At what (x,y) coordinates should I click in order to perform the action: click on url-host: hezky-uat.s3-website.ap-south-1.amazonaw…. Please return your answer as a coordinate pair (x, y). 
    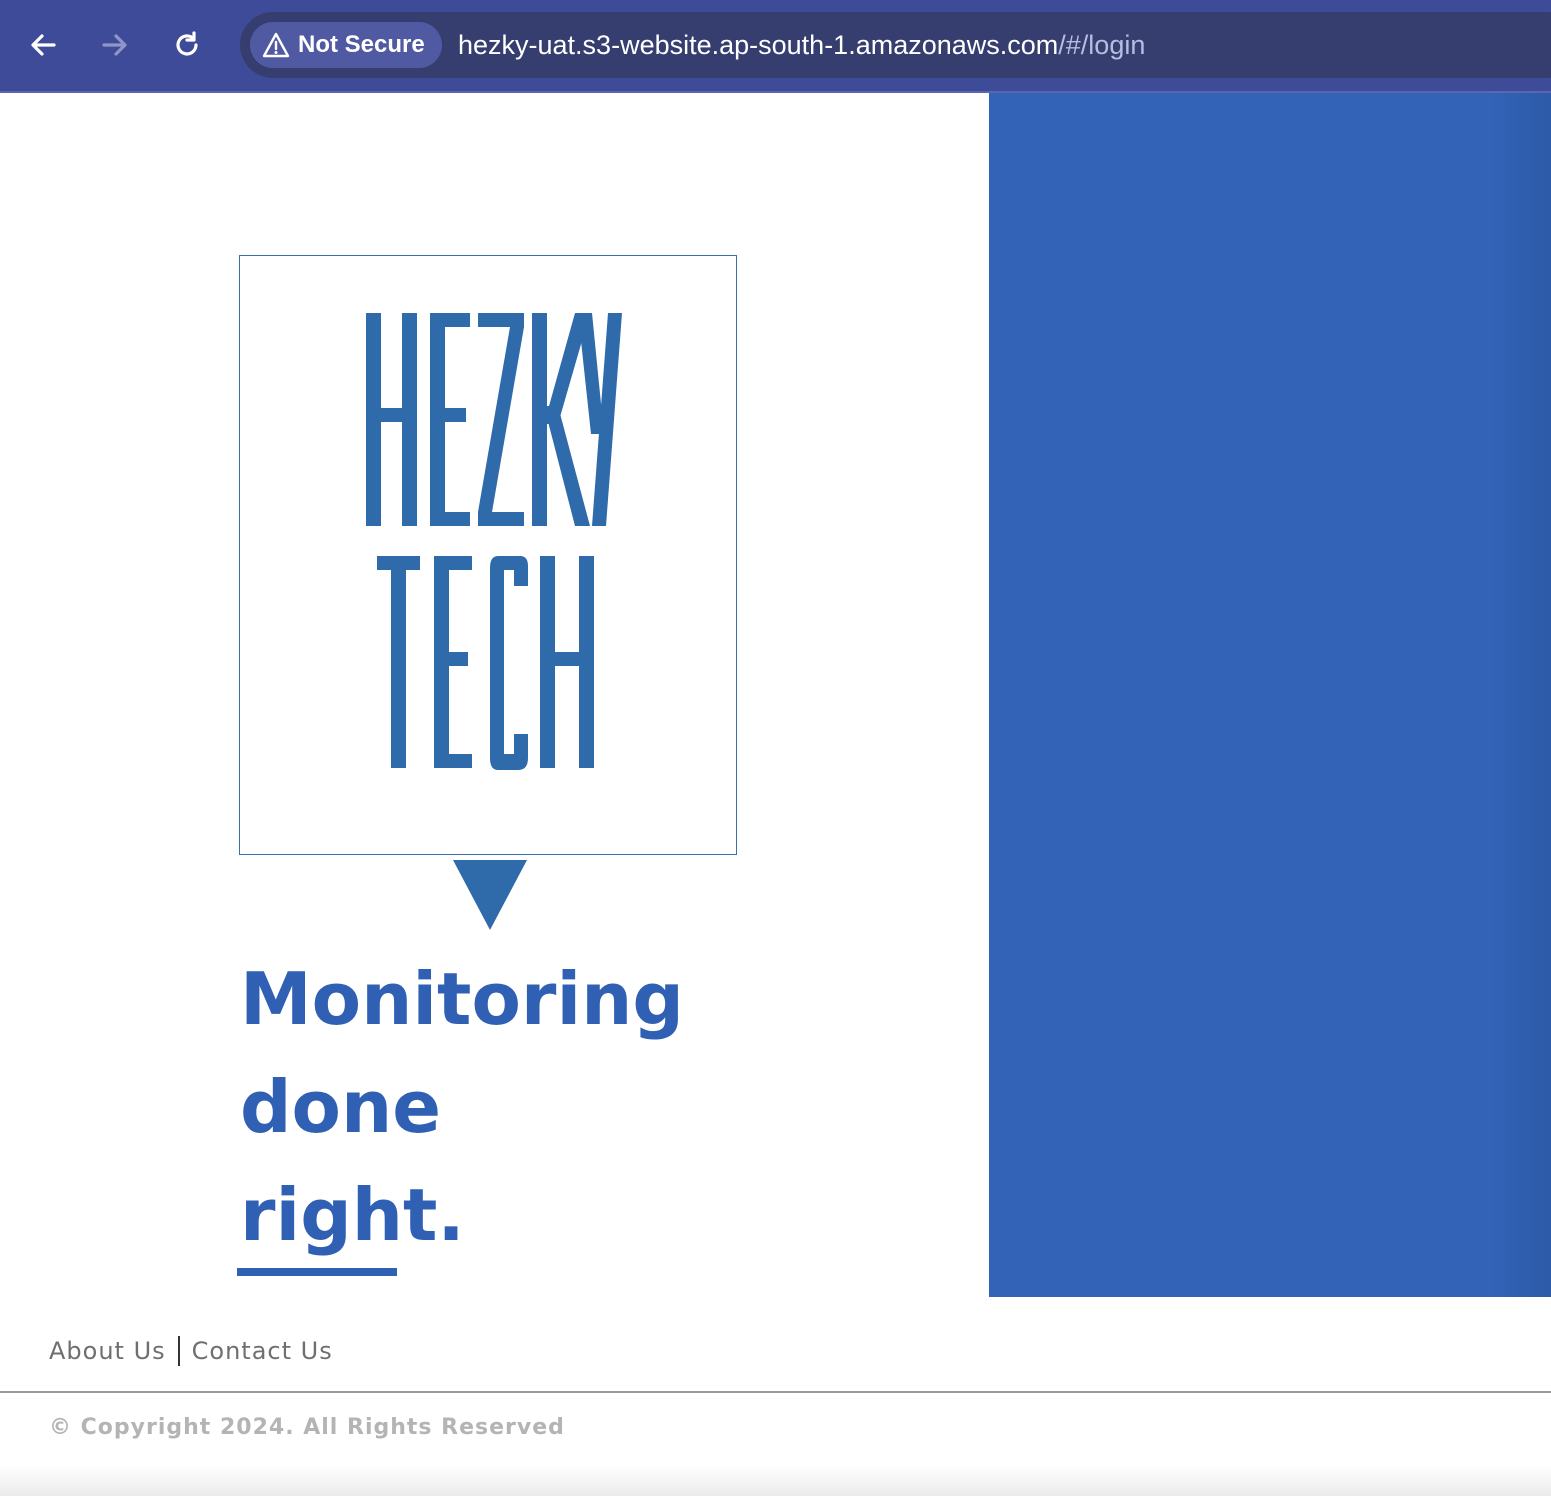
    Looking at the image, I should click on (758, 45).